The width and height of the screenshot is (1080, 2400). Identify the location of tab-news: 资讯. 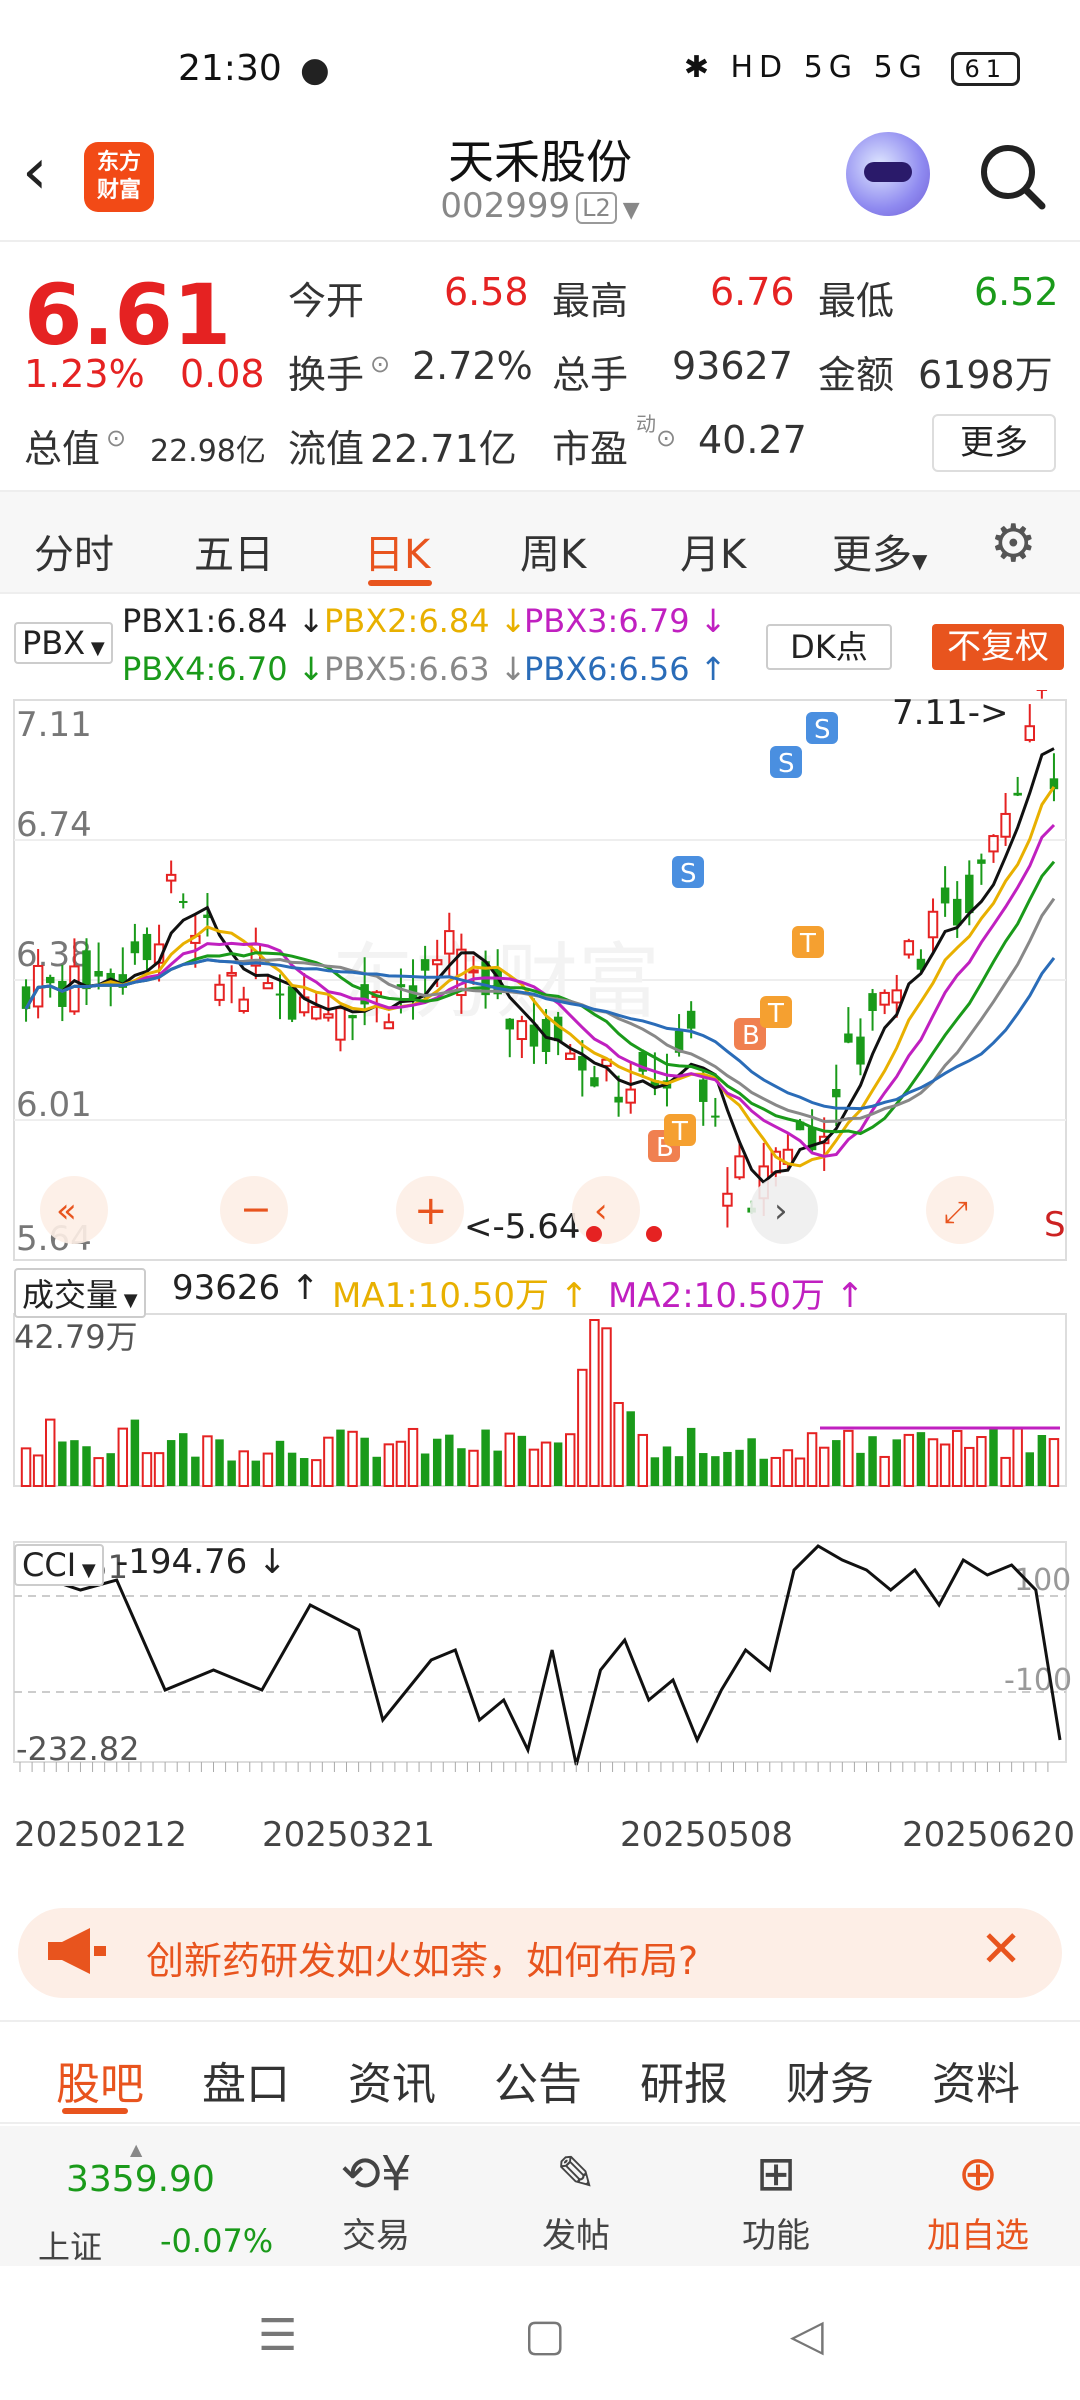
(392, 2080).